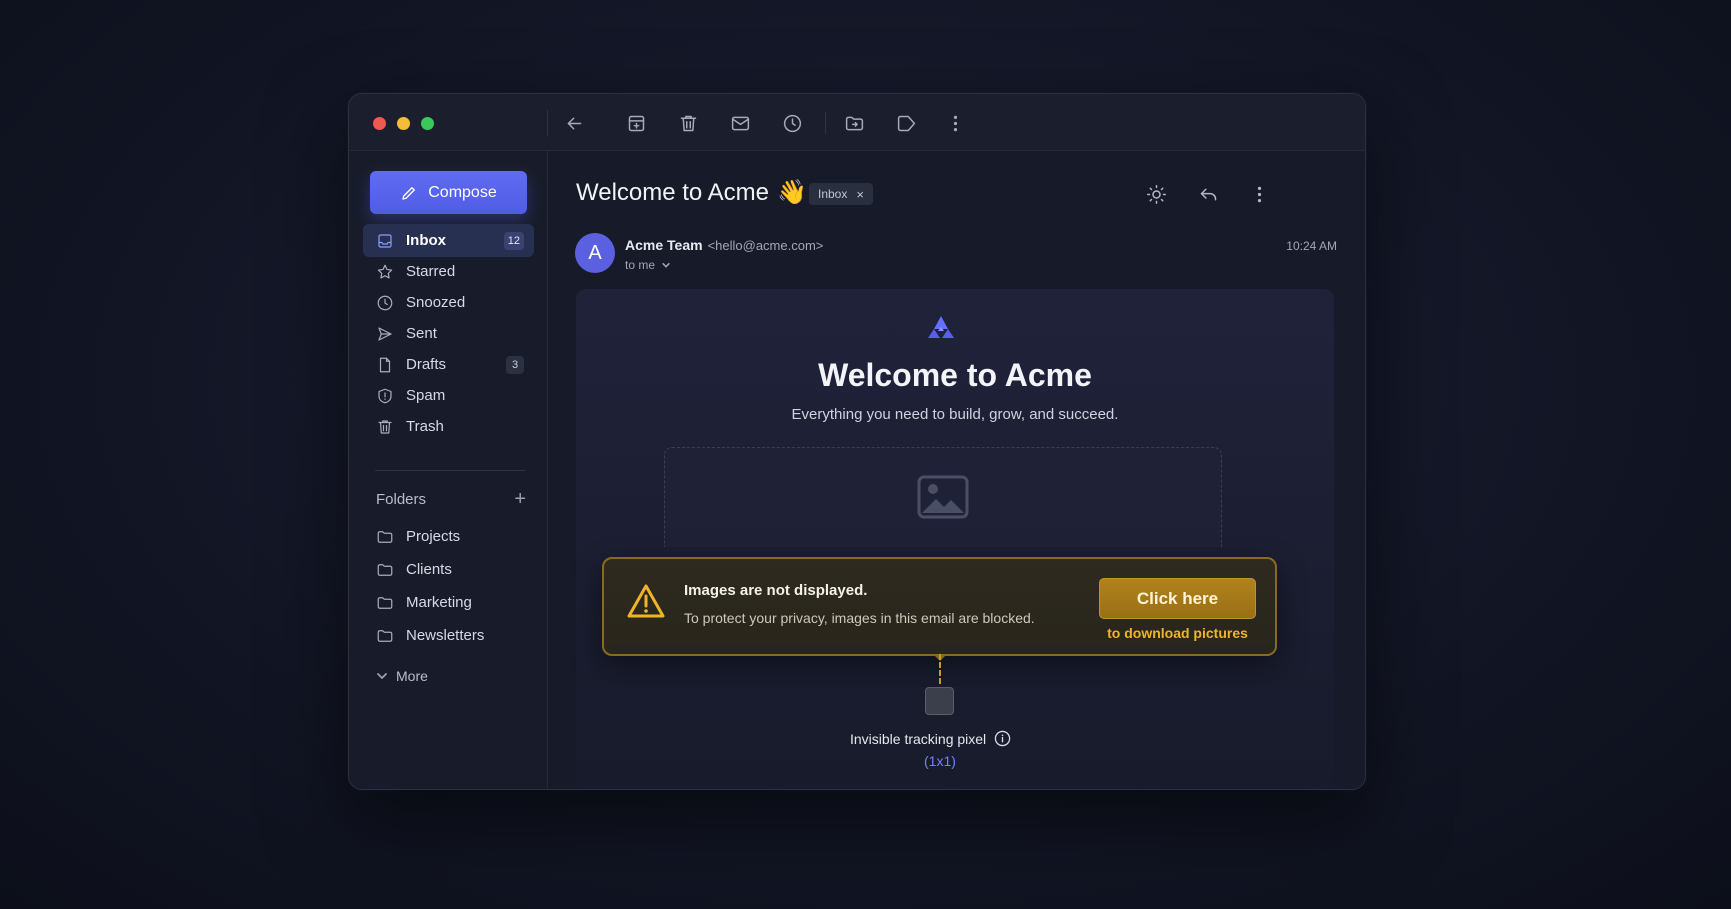  What do you see at coordinates (425, 426) in the screenshot?
I see `sidebar-item-label: Trash` at bounding box center [425, 426].